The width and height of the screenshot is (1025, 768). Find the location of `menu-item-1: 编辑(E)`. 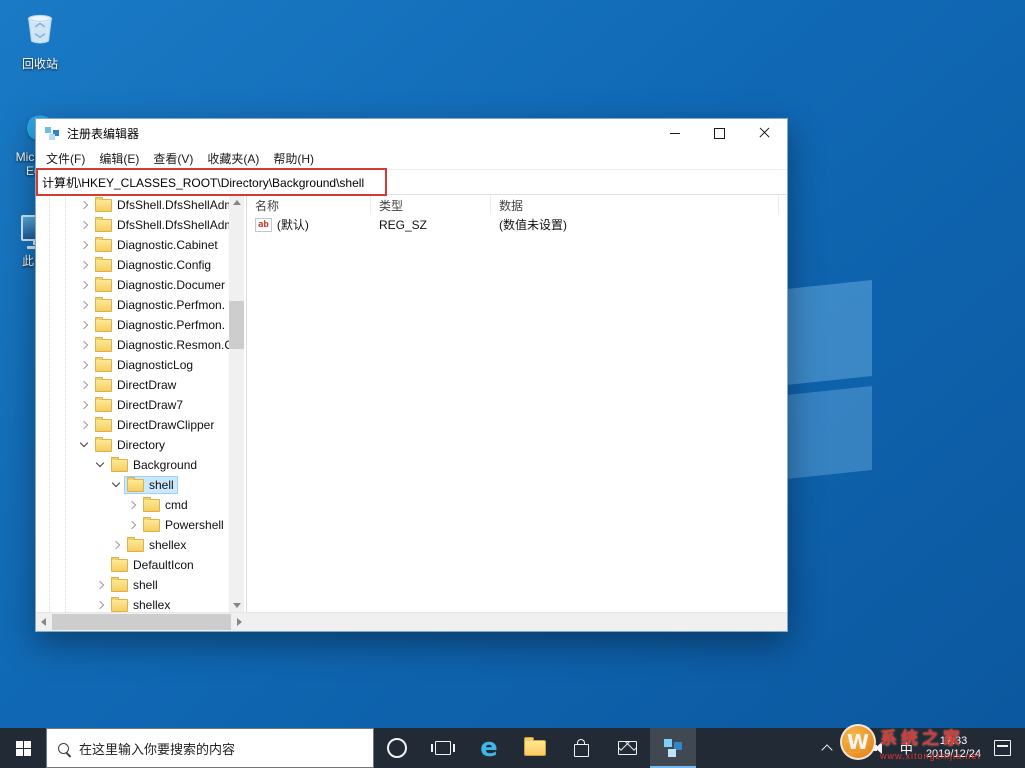

menu-item-1: 编辑(E) is located at coordinates (119, 158).